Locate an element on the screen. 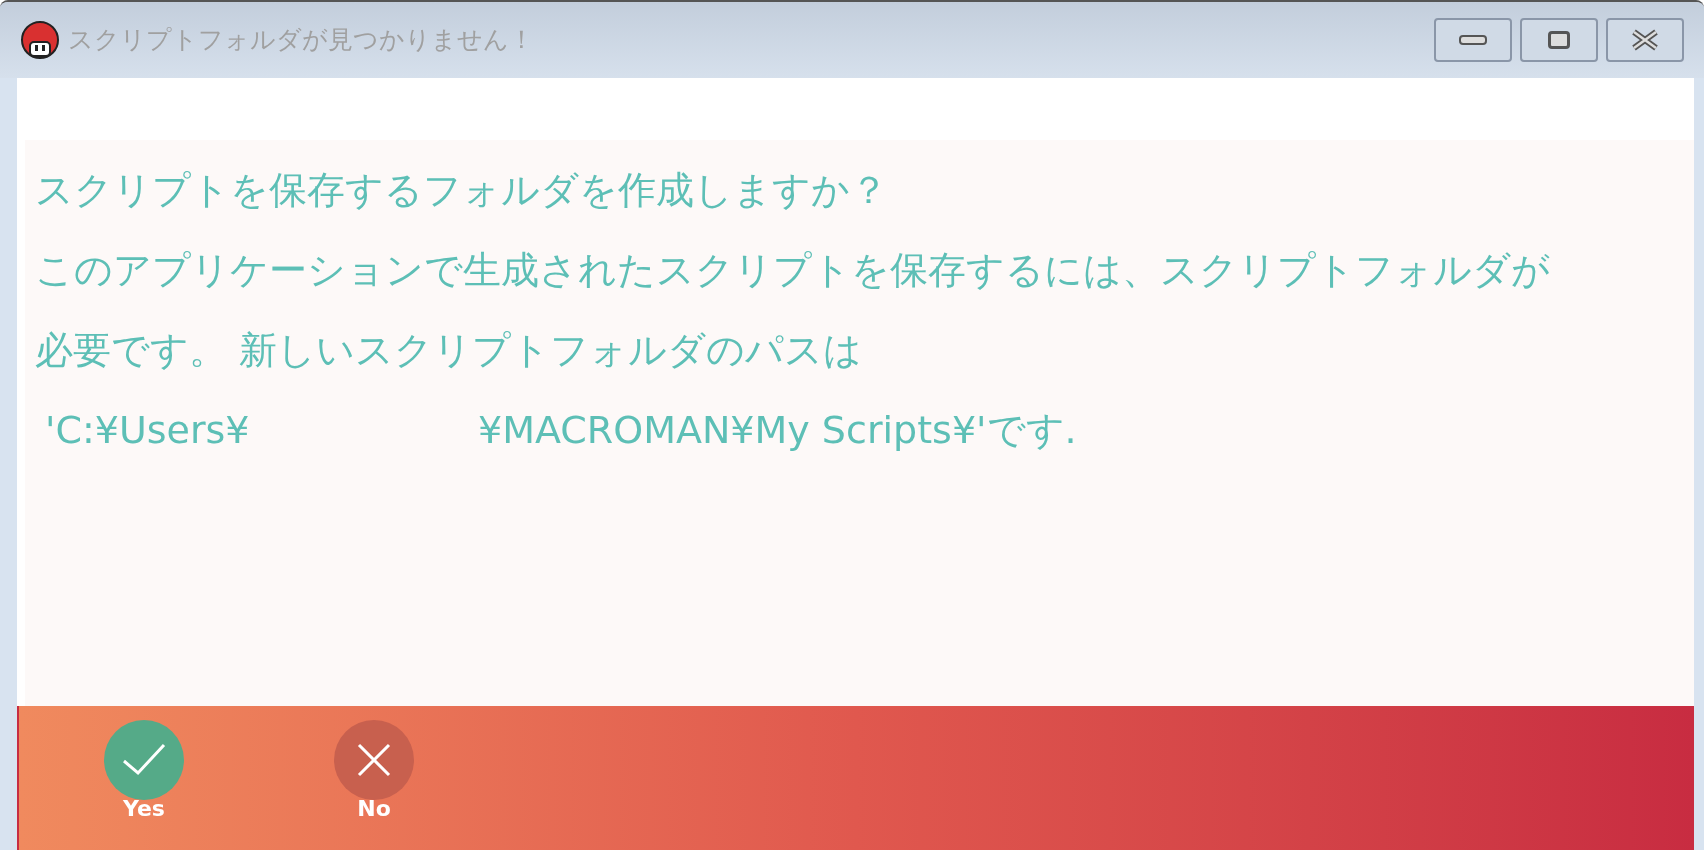  maximize-button is located at coordinates (1559, 40).